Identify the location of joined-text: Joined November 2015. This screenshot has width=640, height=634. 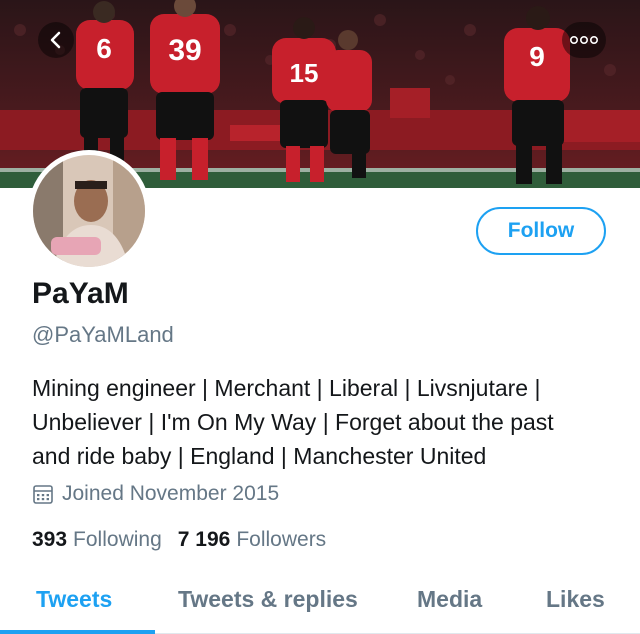
(171, 493).